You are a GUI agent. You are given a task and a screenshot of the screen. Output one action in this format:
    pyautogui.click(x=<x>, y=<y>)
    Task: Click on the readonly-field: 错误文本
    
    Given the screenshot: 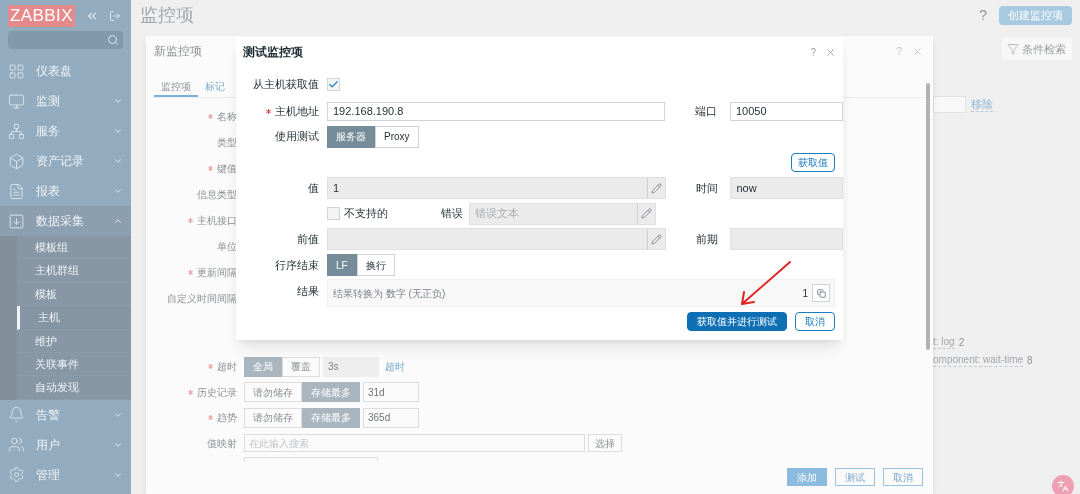 What is the action you would take?
    pyautogui.click(x=562, y=213)
    